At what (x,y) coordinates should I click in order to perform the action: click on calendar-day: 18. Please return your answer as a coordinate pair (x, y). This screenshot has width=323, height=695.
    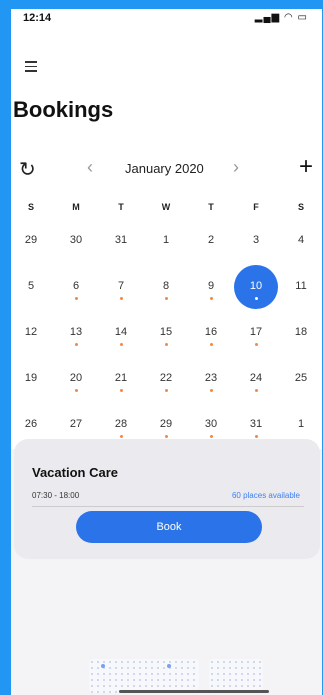
    Looking at the image, I should click on (301, 343).